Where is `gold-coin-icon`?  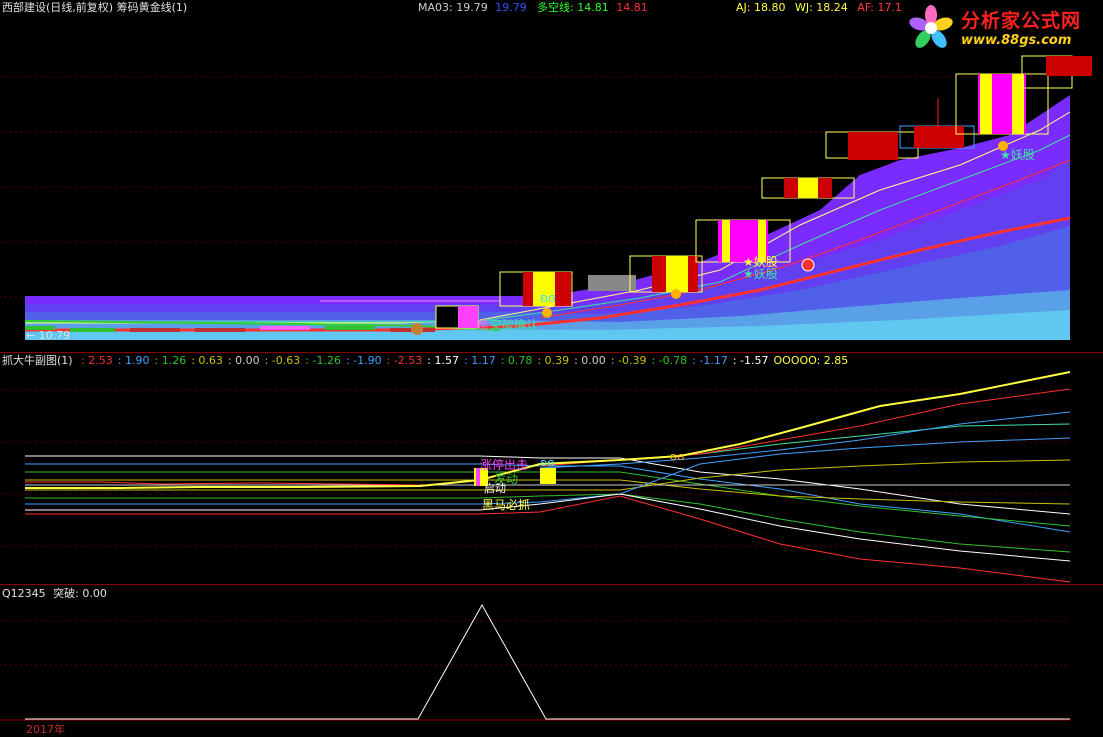
gold-coin-icon is located at coordinates (676, 294).